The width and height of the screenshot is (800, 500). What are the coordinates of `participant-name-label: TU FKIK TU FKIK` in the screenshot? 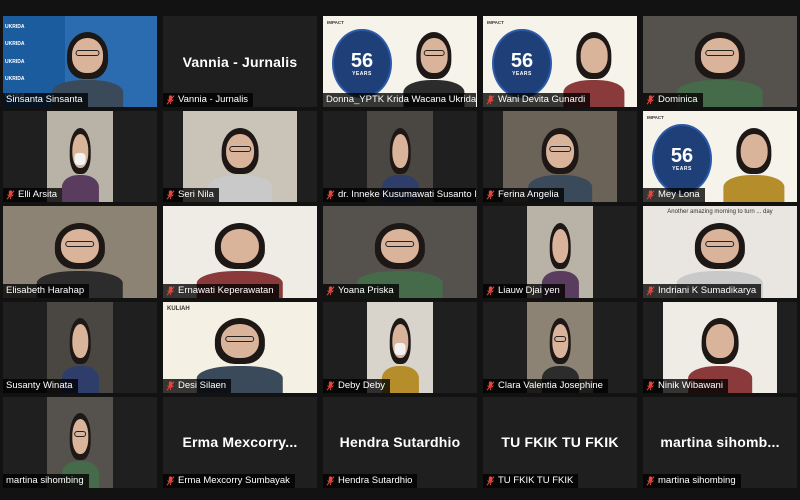 It's located at (531, 480).